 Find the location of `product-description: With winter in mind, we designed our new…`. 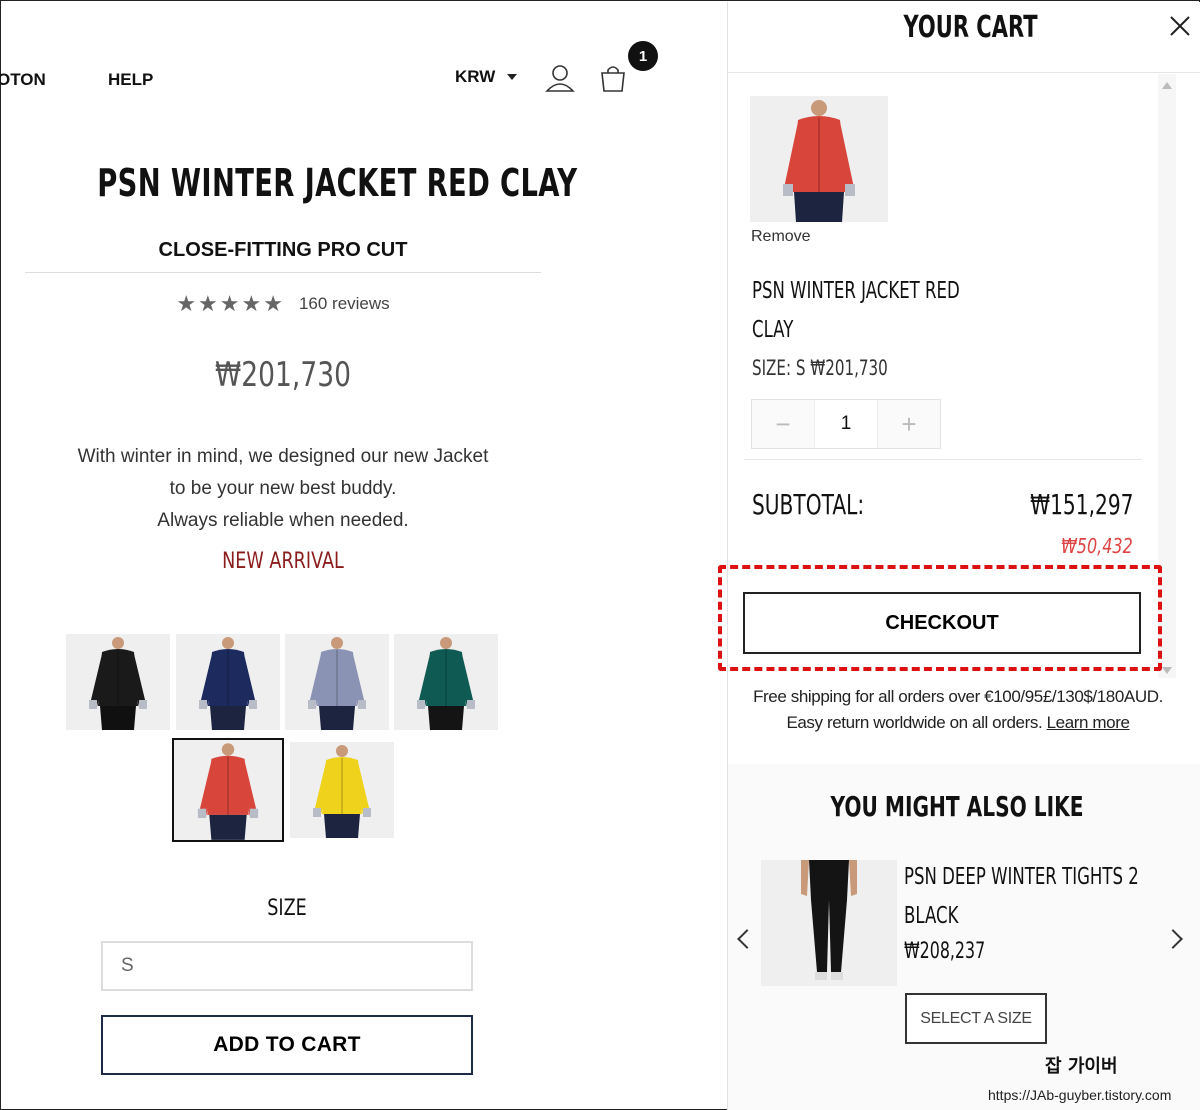

product-description: With winter in mind, we designed our new… is located at coordinates (283, 489).